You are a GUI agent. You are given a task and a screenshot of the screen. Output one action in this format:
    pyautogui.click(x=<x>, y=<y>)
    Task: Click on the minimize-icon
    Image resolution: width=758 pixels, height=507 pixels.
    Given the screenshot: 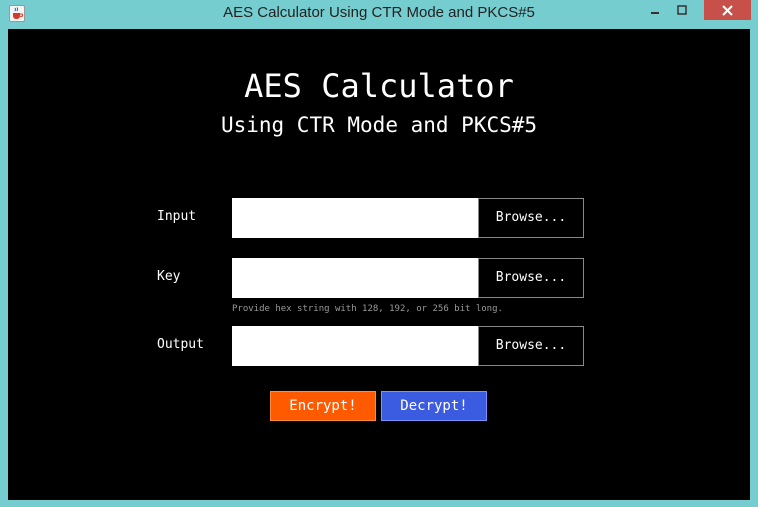 What is the action you would take?
    pyautogui.click(x=654, y=13)
    